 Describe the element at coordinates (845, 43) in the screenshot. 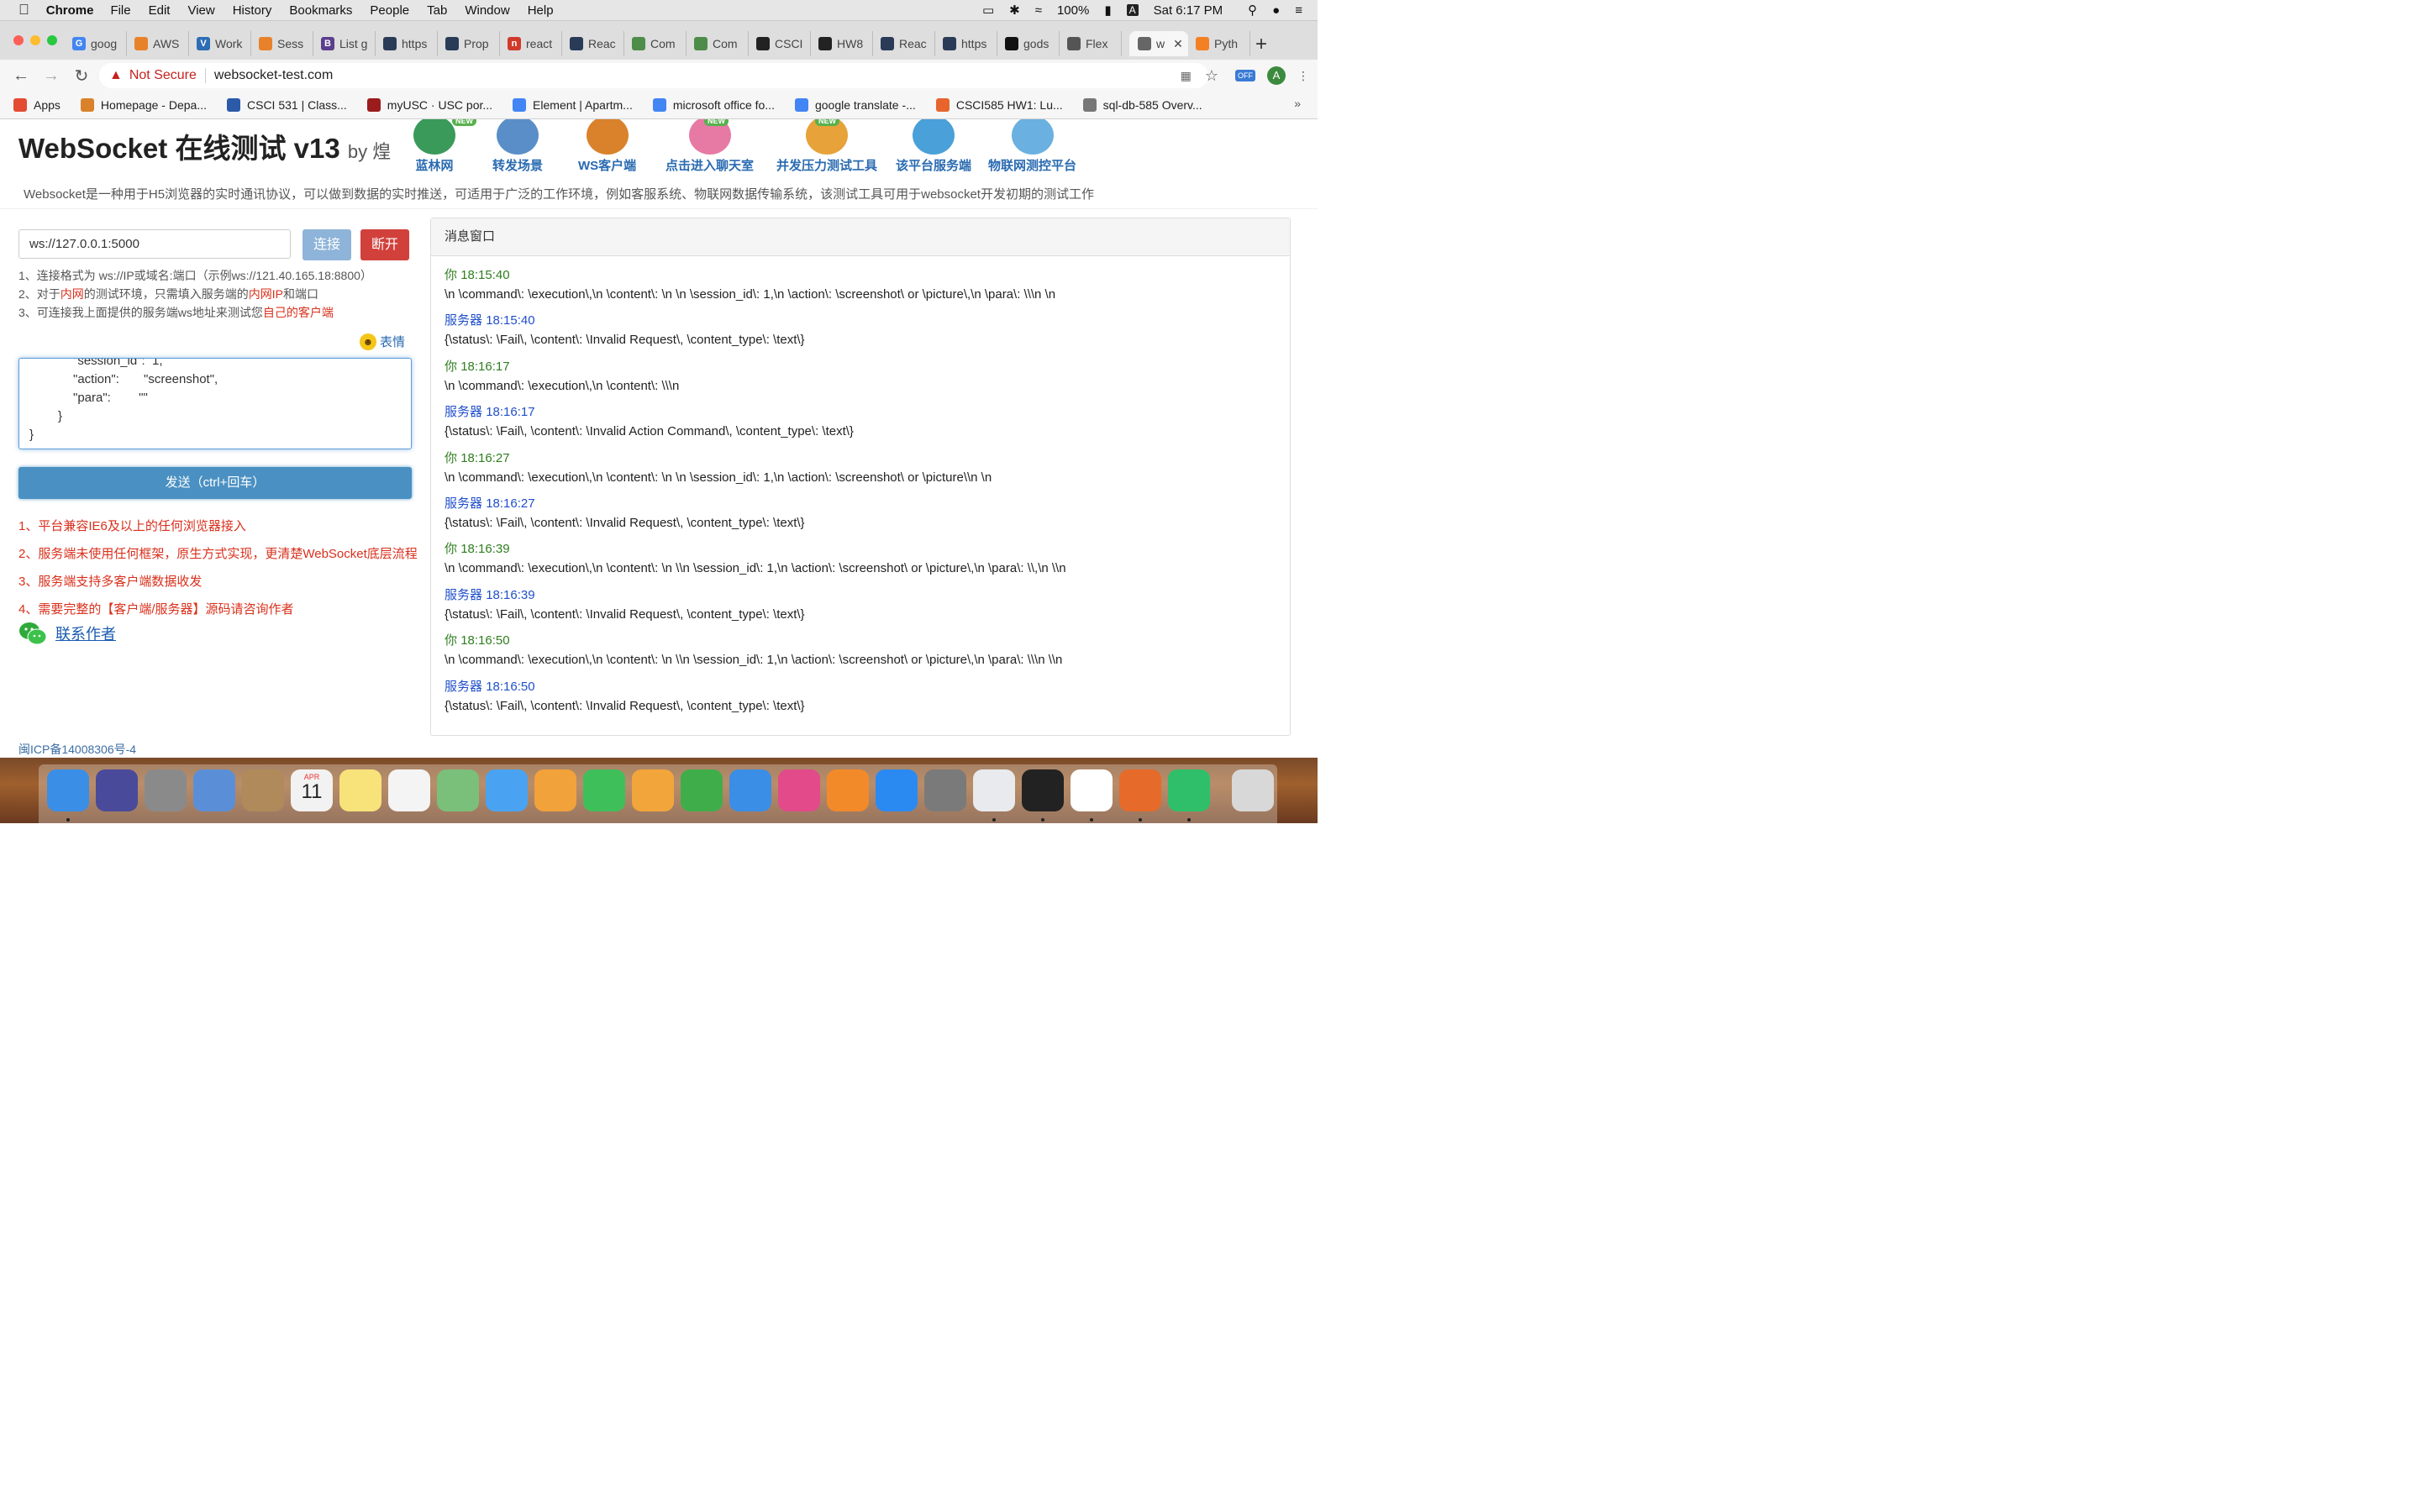

I see `browser-tab: HW8` at that location.